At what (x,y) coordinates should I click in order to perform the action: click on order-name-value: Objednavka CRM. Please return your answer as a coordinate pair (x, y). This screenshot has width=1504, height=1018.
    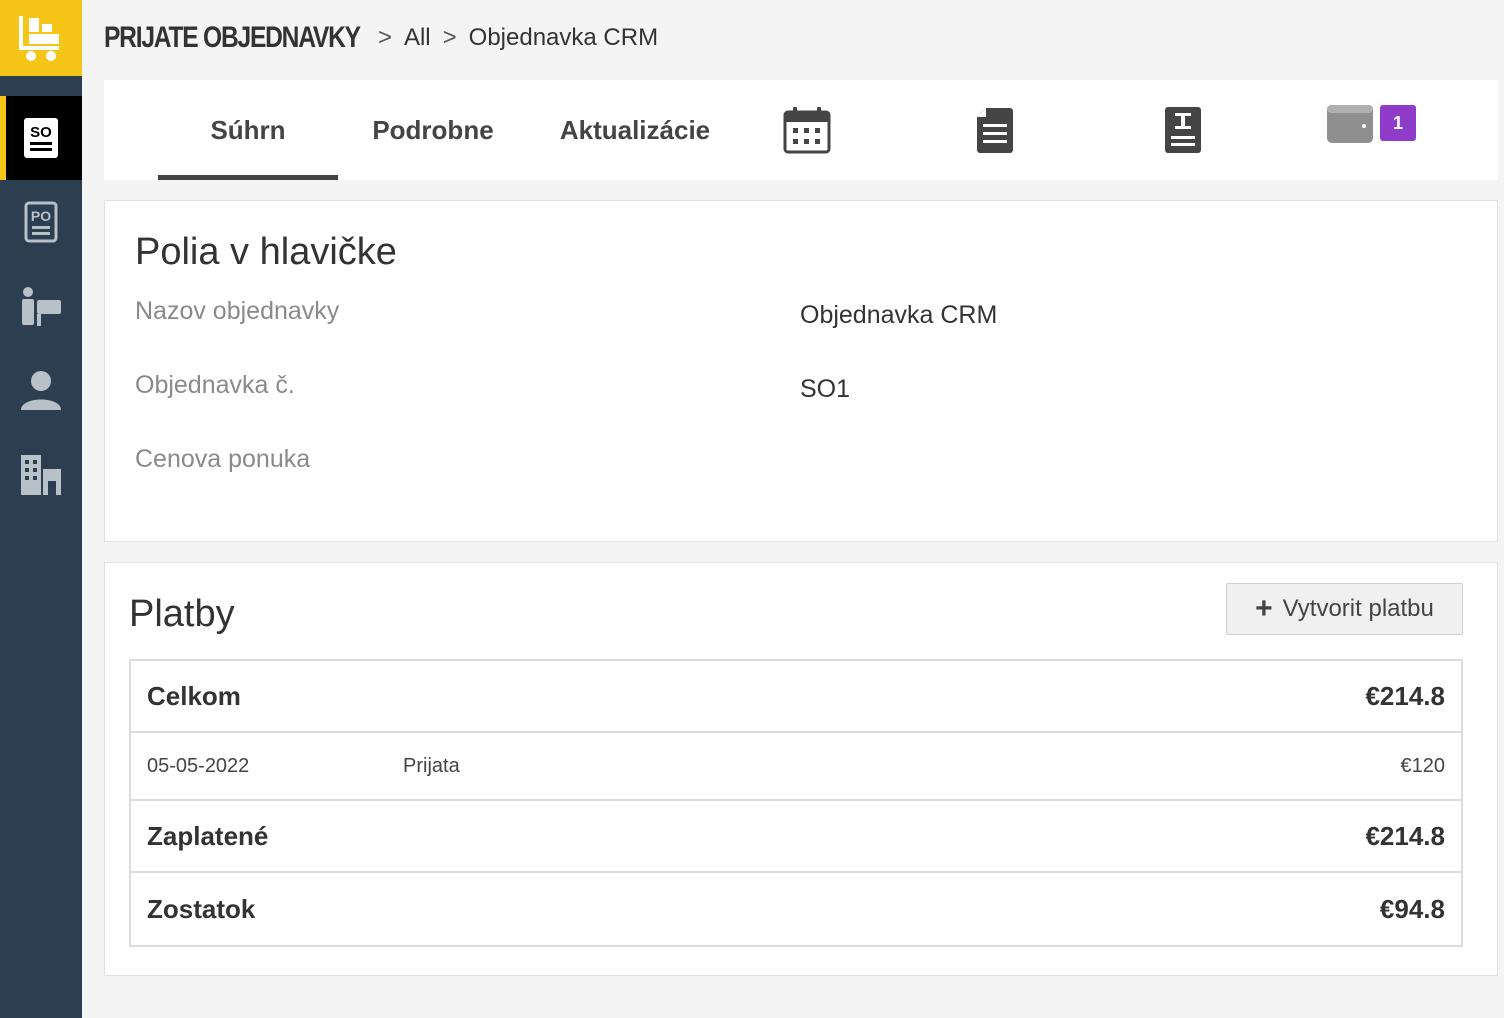
    Looking at the image, I should click on (898, 315).